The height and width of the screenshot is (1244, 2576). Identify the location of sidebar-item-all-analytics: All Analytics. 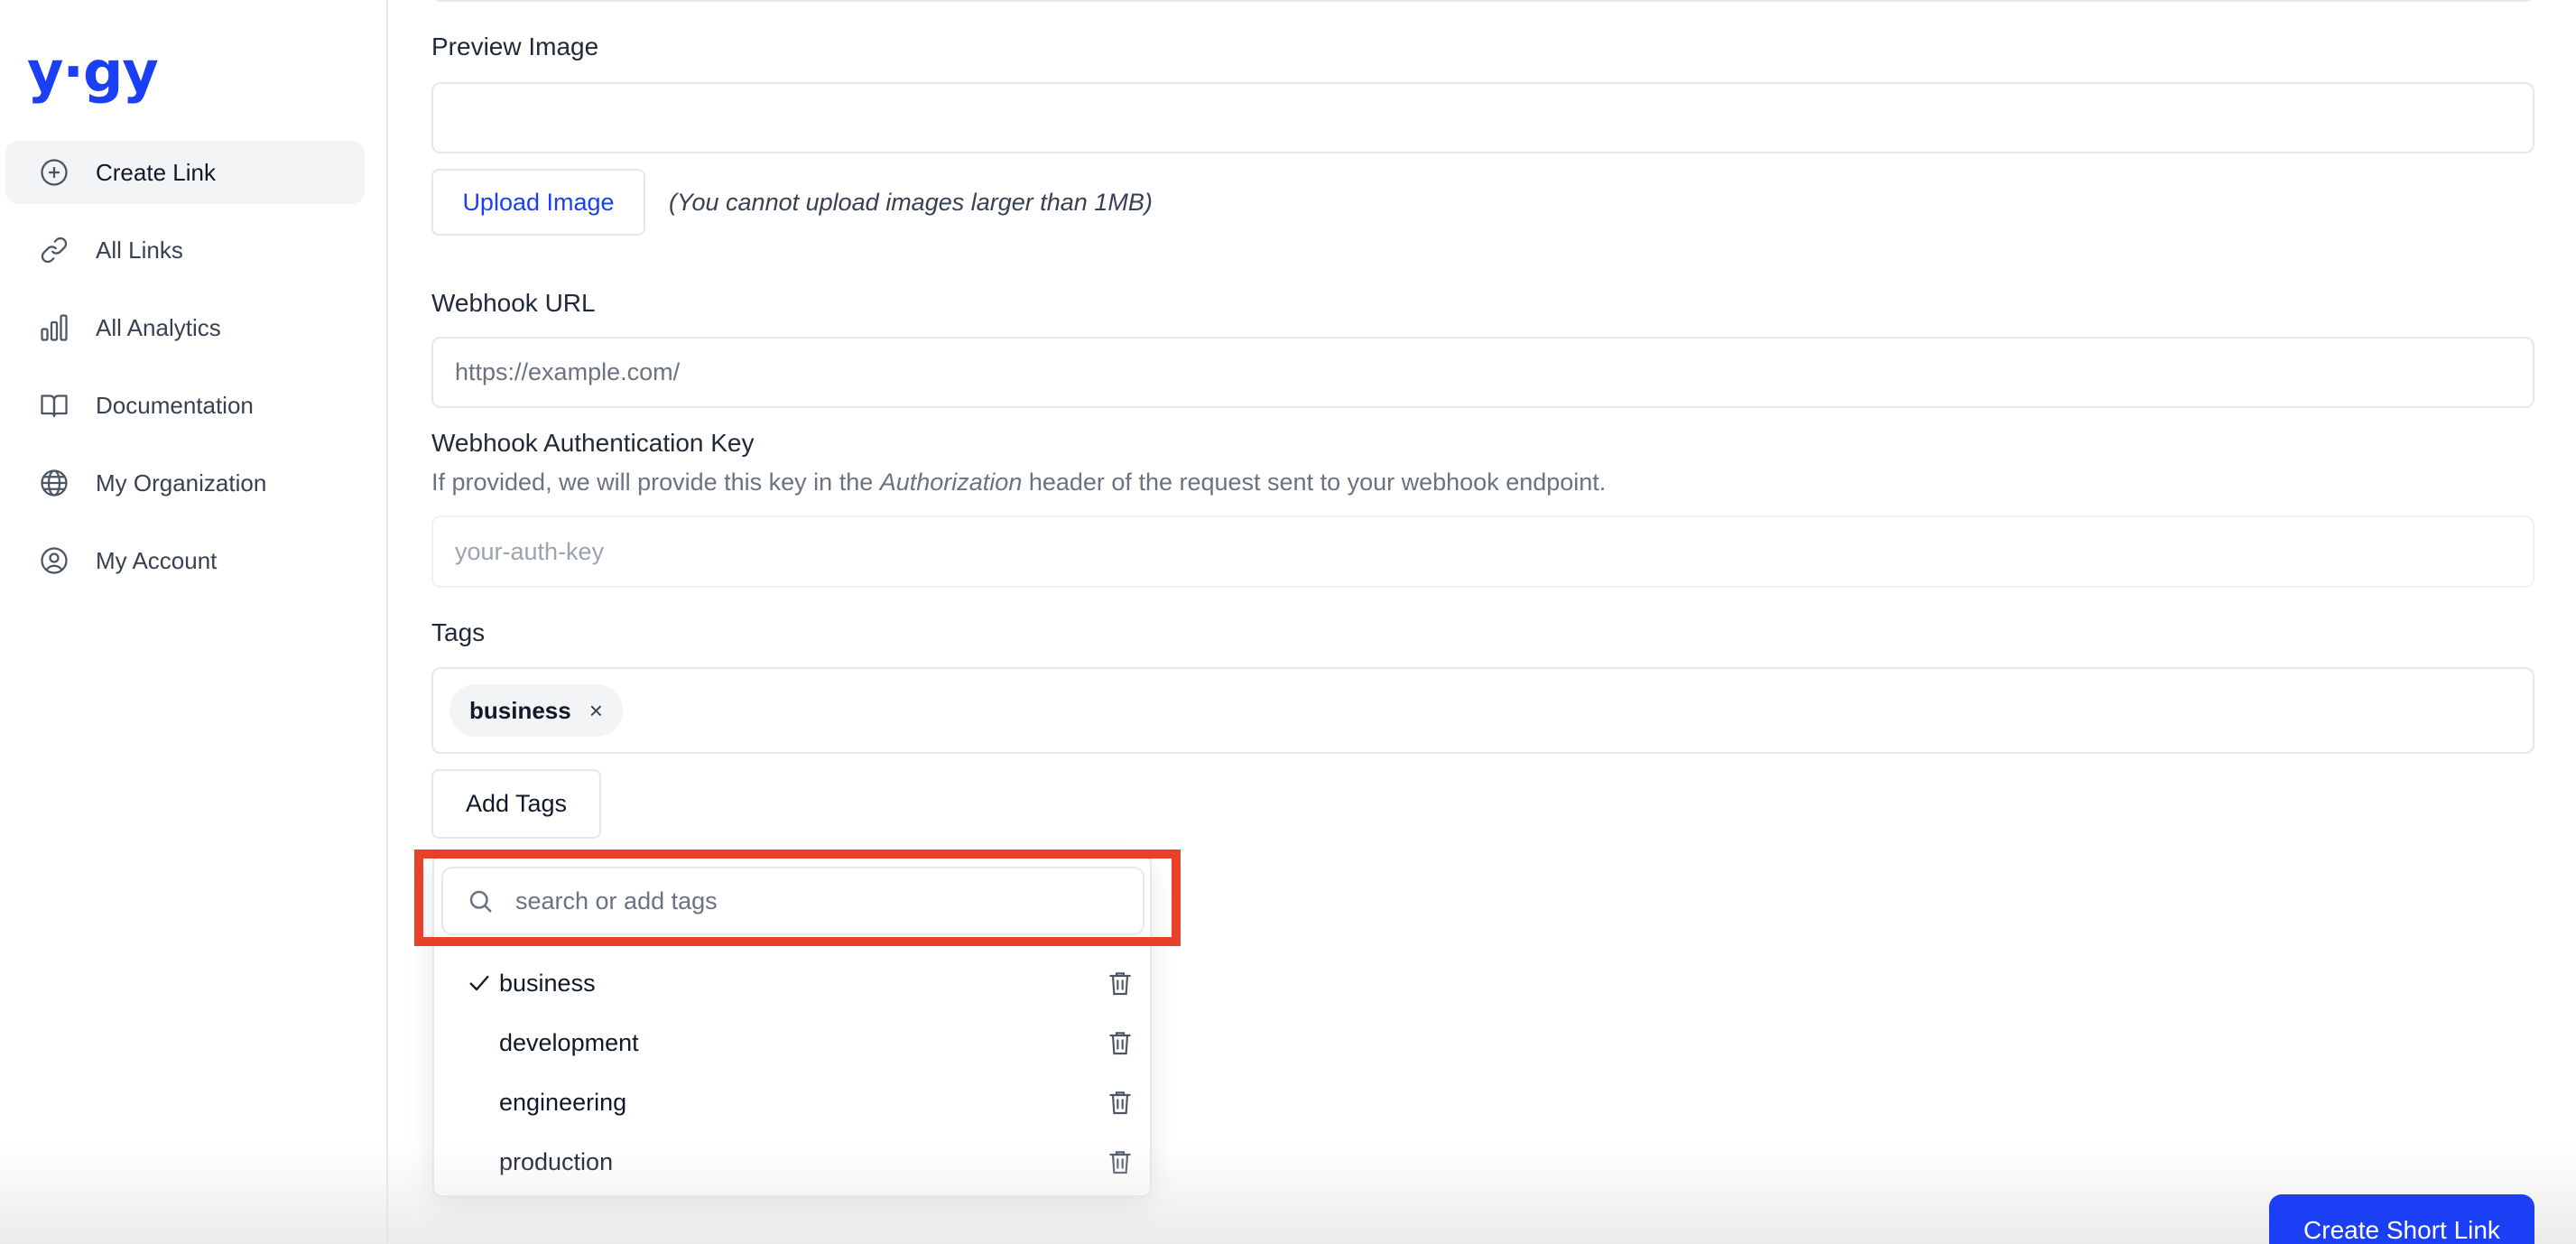
(185, 327).